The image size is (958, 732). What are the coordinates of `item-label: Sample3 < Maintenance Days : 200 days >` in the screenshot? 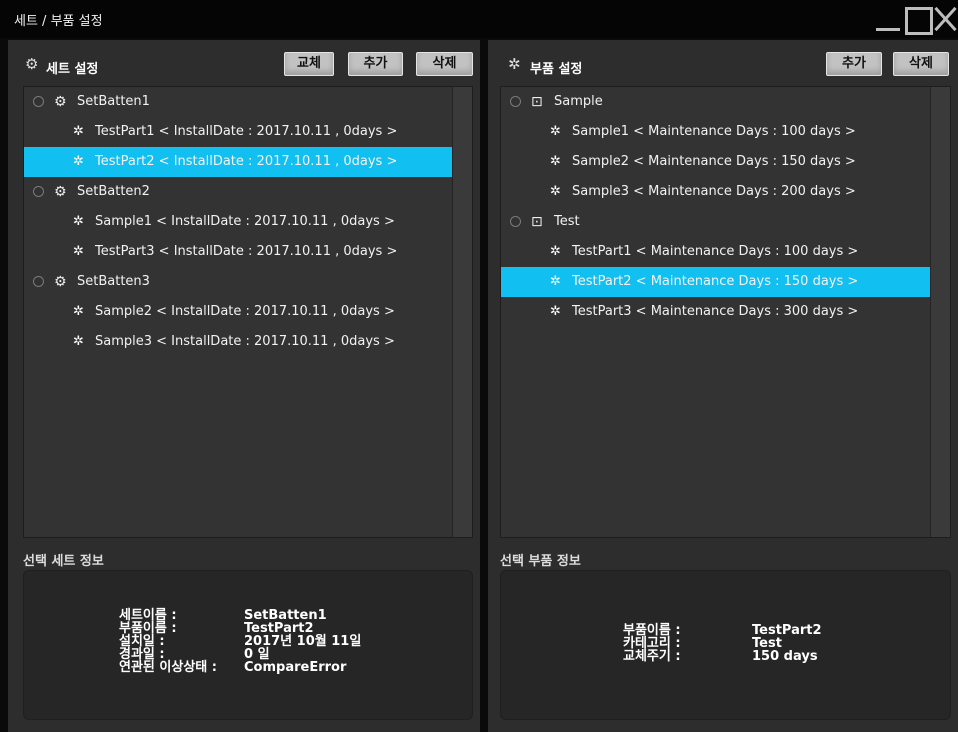 It's located at (714, 191).